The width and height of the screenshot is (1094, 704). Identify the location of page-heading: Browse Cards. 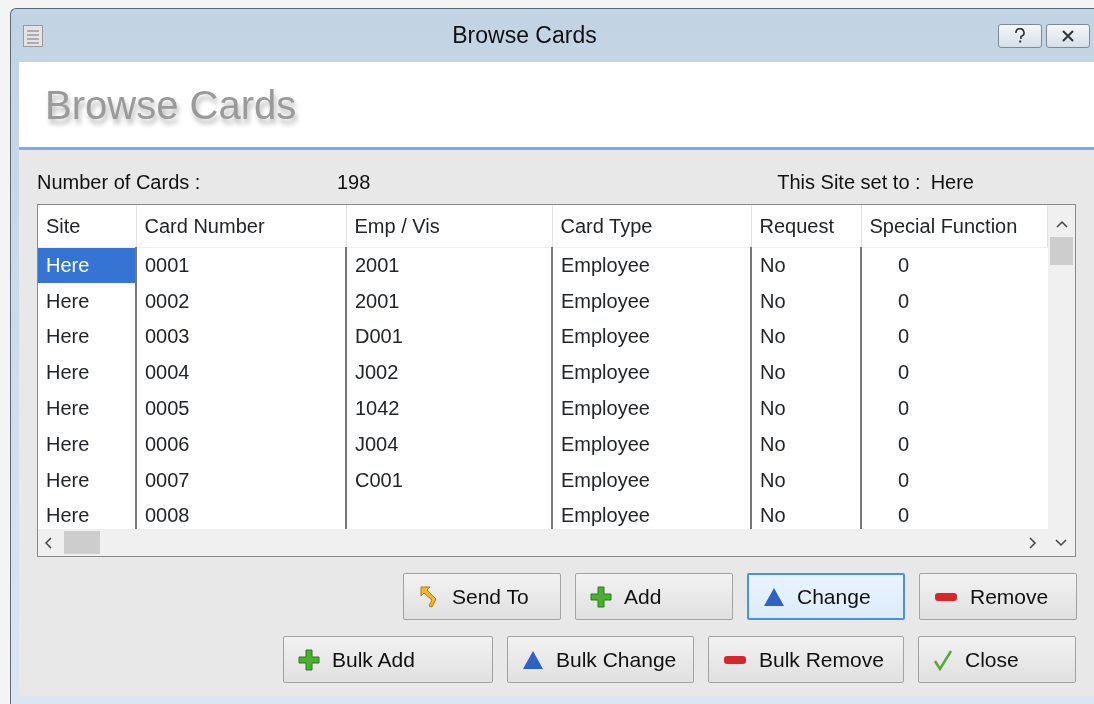
(171, 105).